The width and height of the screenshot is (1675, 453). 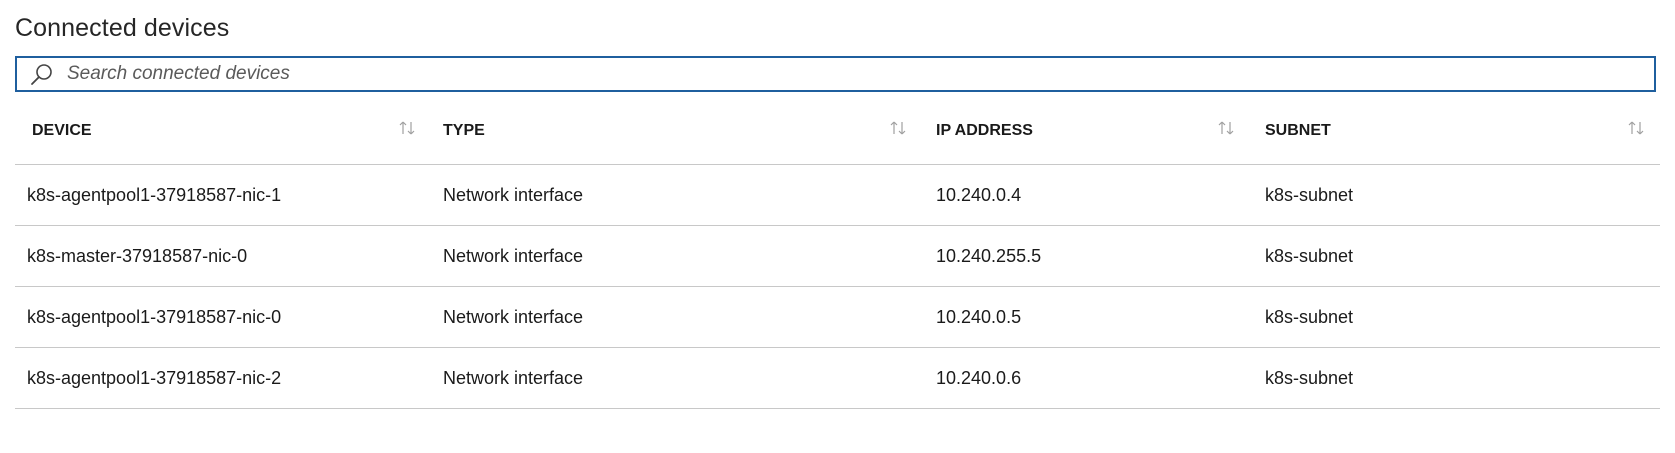 What do you see at coordinates (154, 316) in the screenshot?
I see `cell-device: k8s-agentpool1-37918587-nic-0` at bounding box center [154, 316].